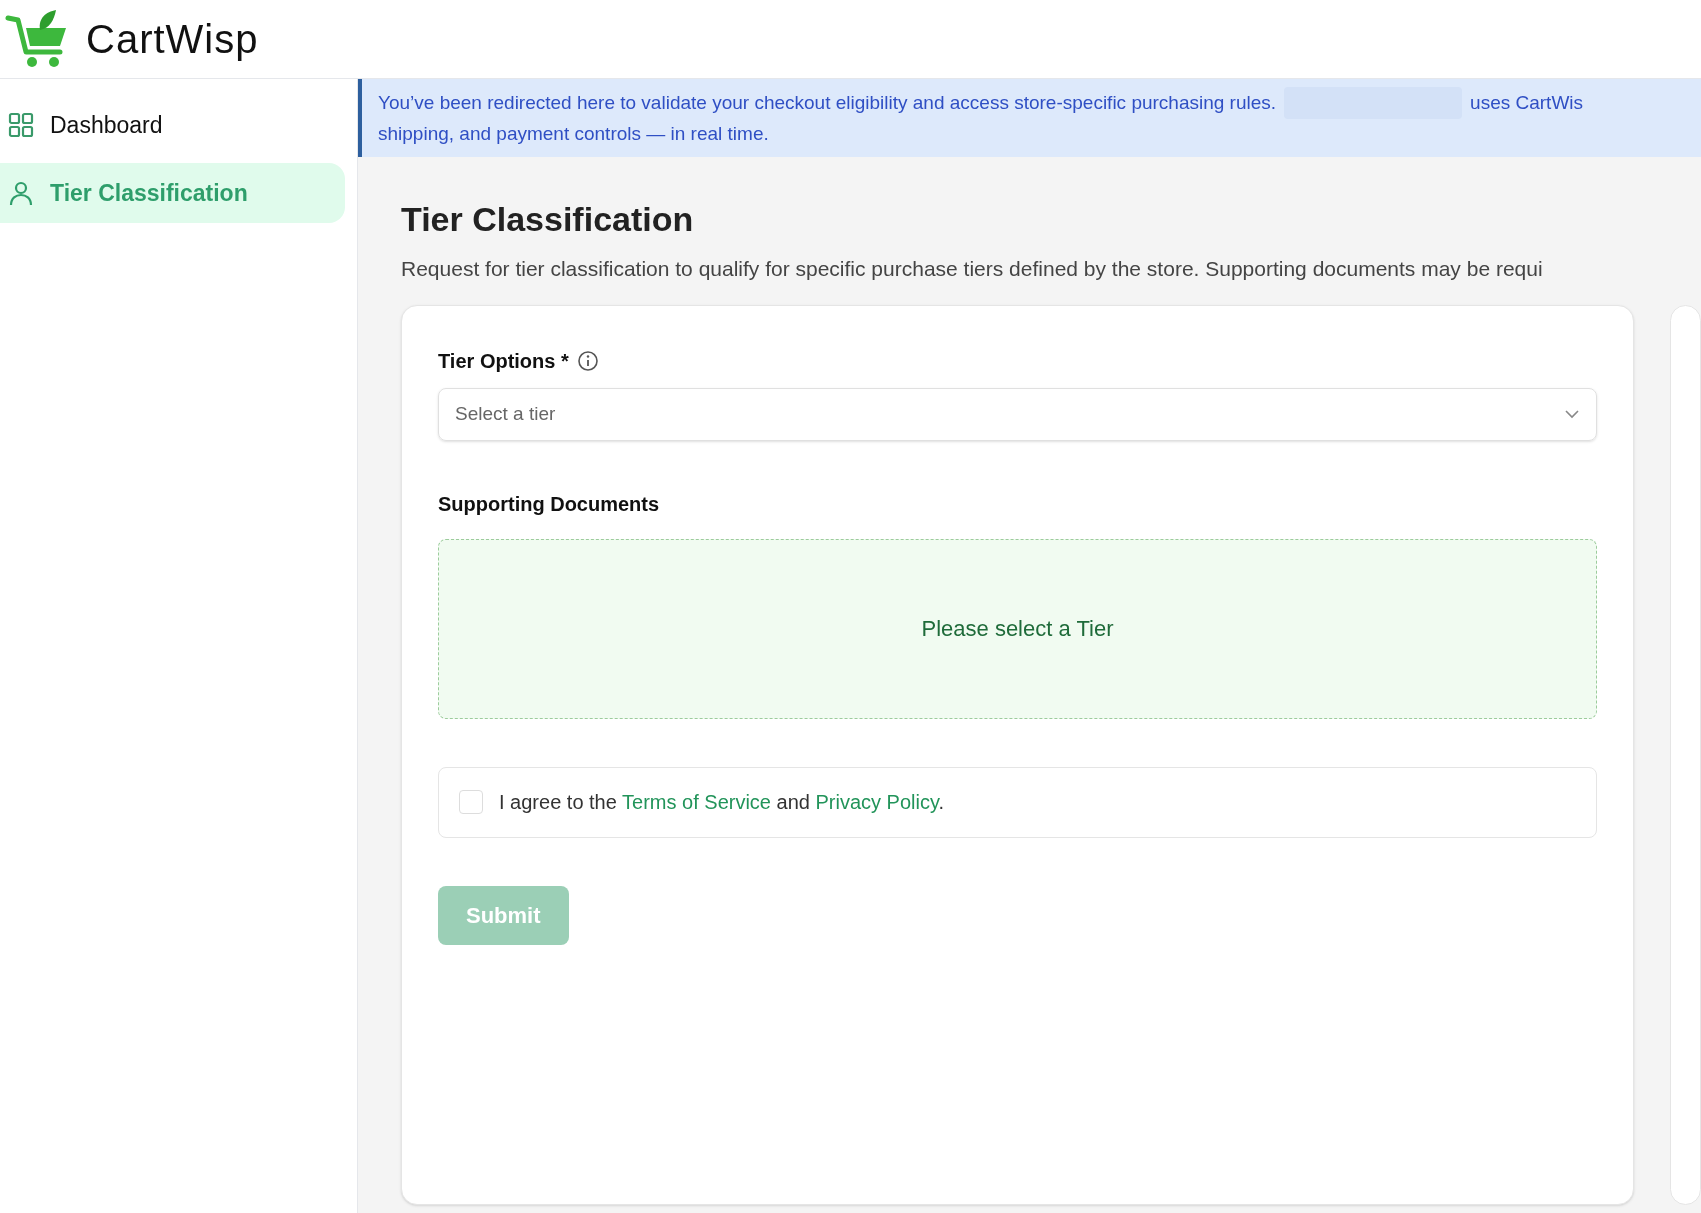 This screenshot has width=1701, height=1213. What do you see at coordinates (696, 802) in the screenshot?
I see `policy-link: Terms of Service` at bounding box center [696, 802].